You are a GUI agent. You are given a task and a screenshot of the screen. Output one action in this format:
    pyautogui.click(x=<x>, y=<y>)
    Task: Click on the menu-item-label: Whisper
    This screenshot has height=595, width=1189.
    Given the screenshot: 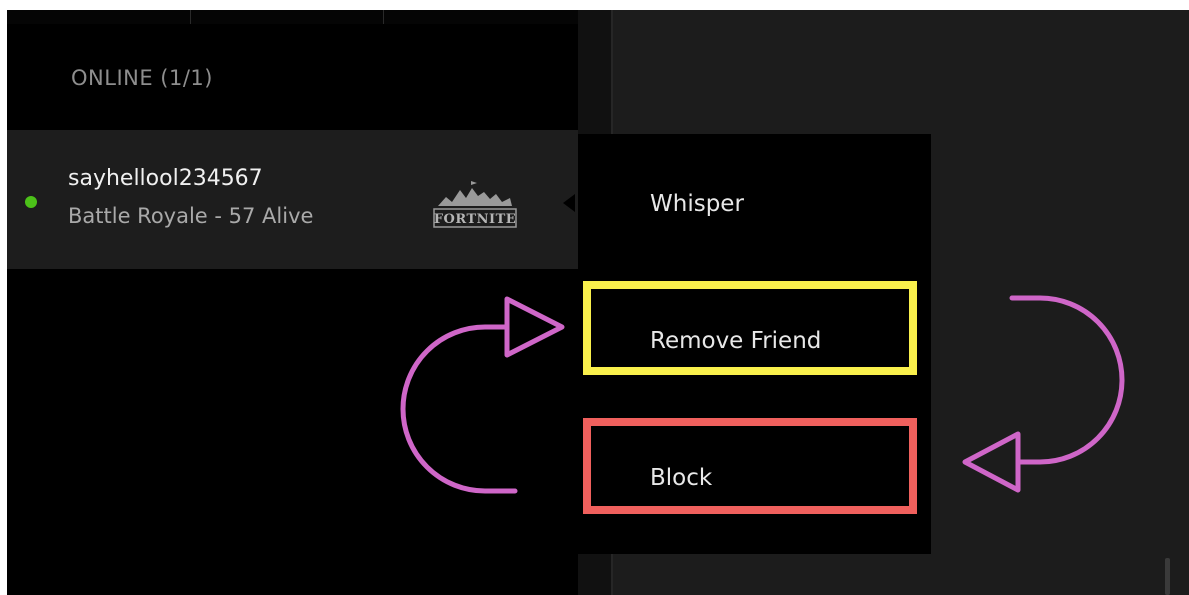 What is the action you would take?
    pyautogui.click(x=697, y=204)
    